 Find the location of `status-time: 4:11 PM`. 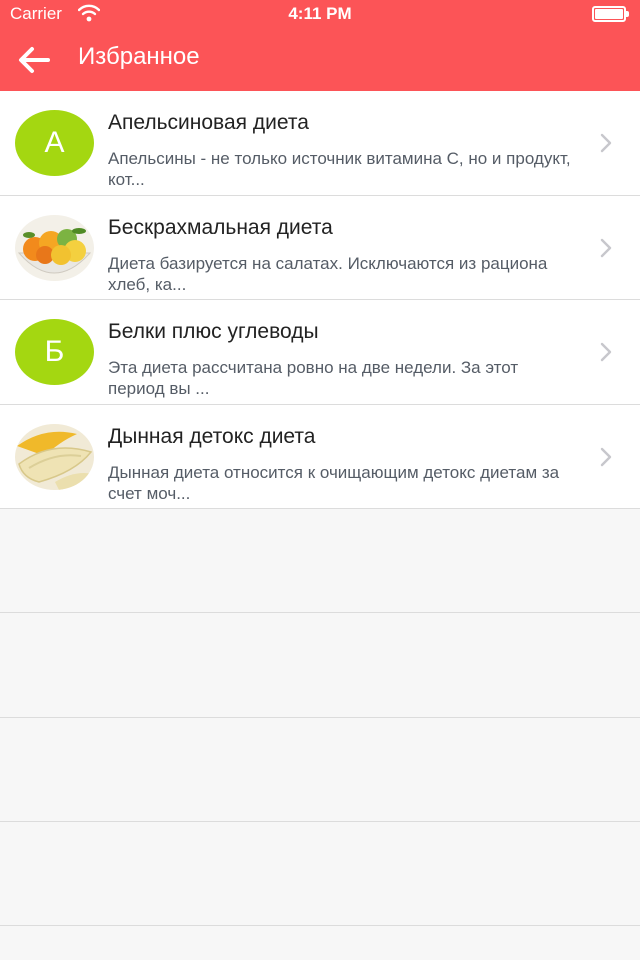

status-time: 4:11 PM is located at coordinates (320, 13).